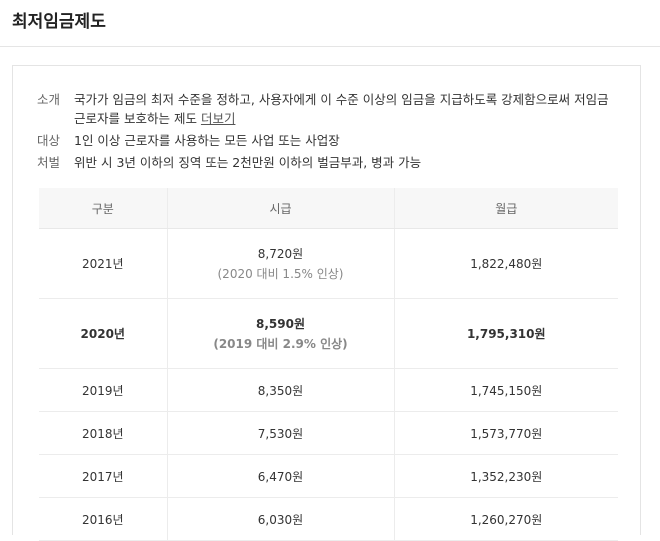 The height and width of the screenshot is (541, 660). What do you see at coordinates (280, 390) in the screenshot?
I see `hourly-cell: 8,350원` at bounding box center [280, 390].